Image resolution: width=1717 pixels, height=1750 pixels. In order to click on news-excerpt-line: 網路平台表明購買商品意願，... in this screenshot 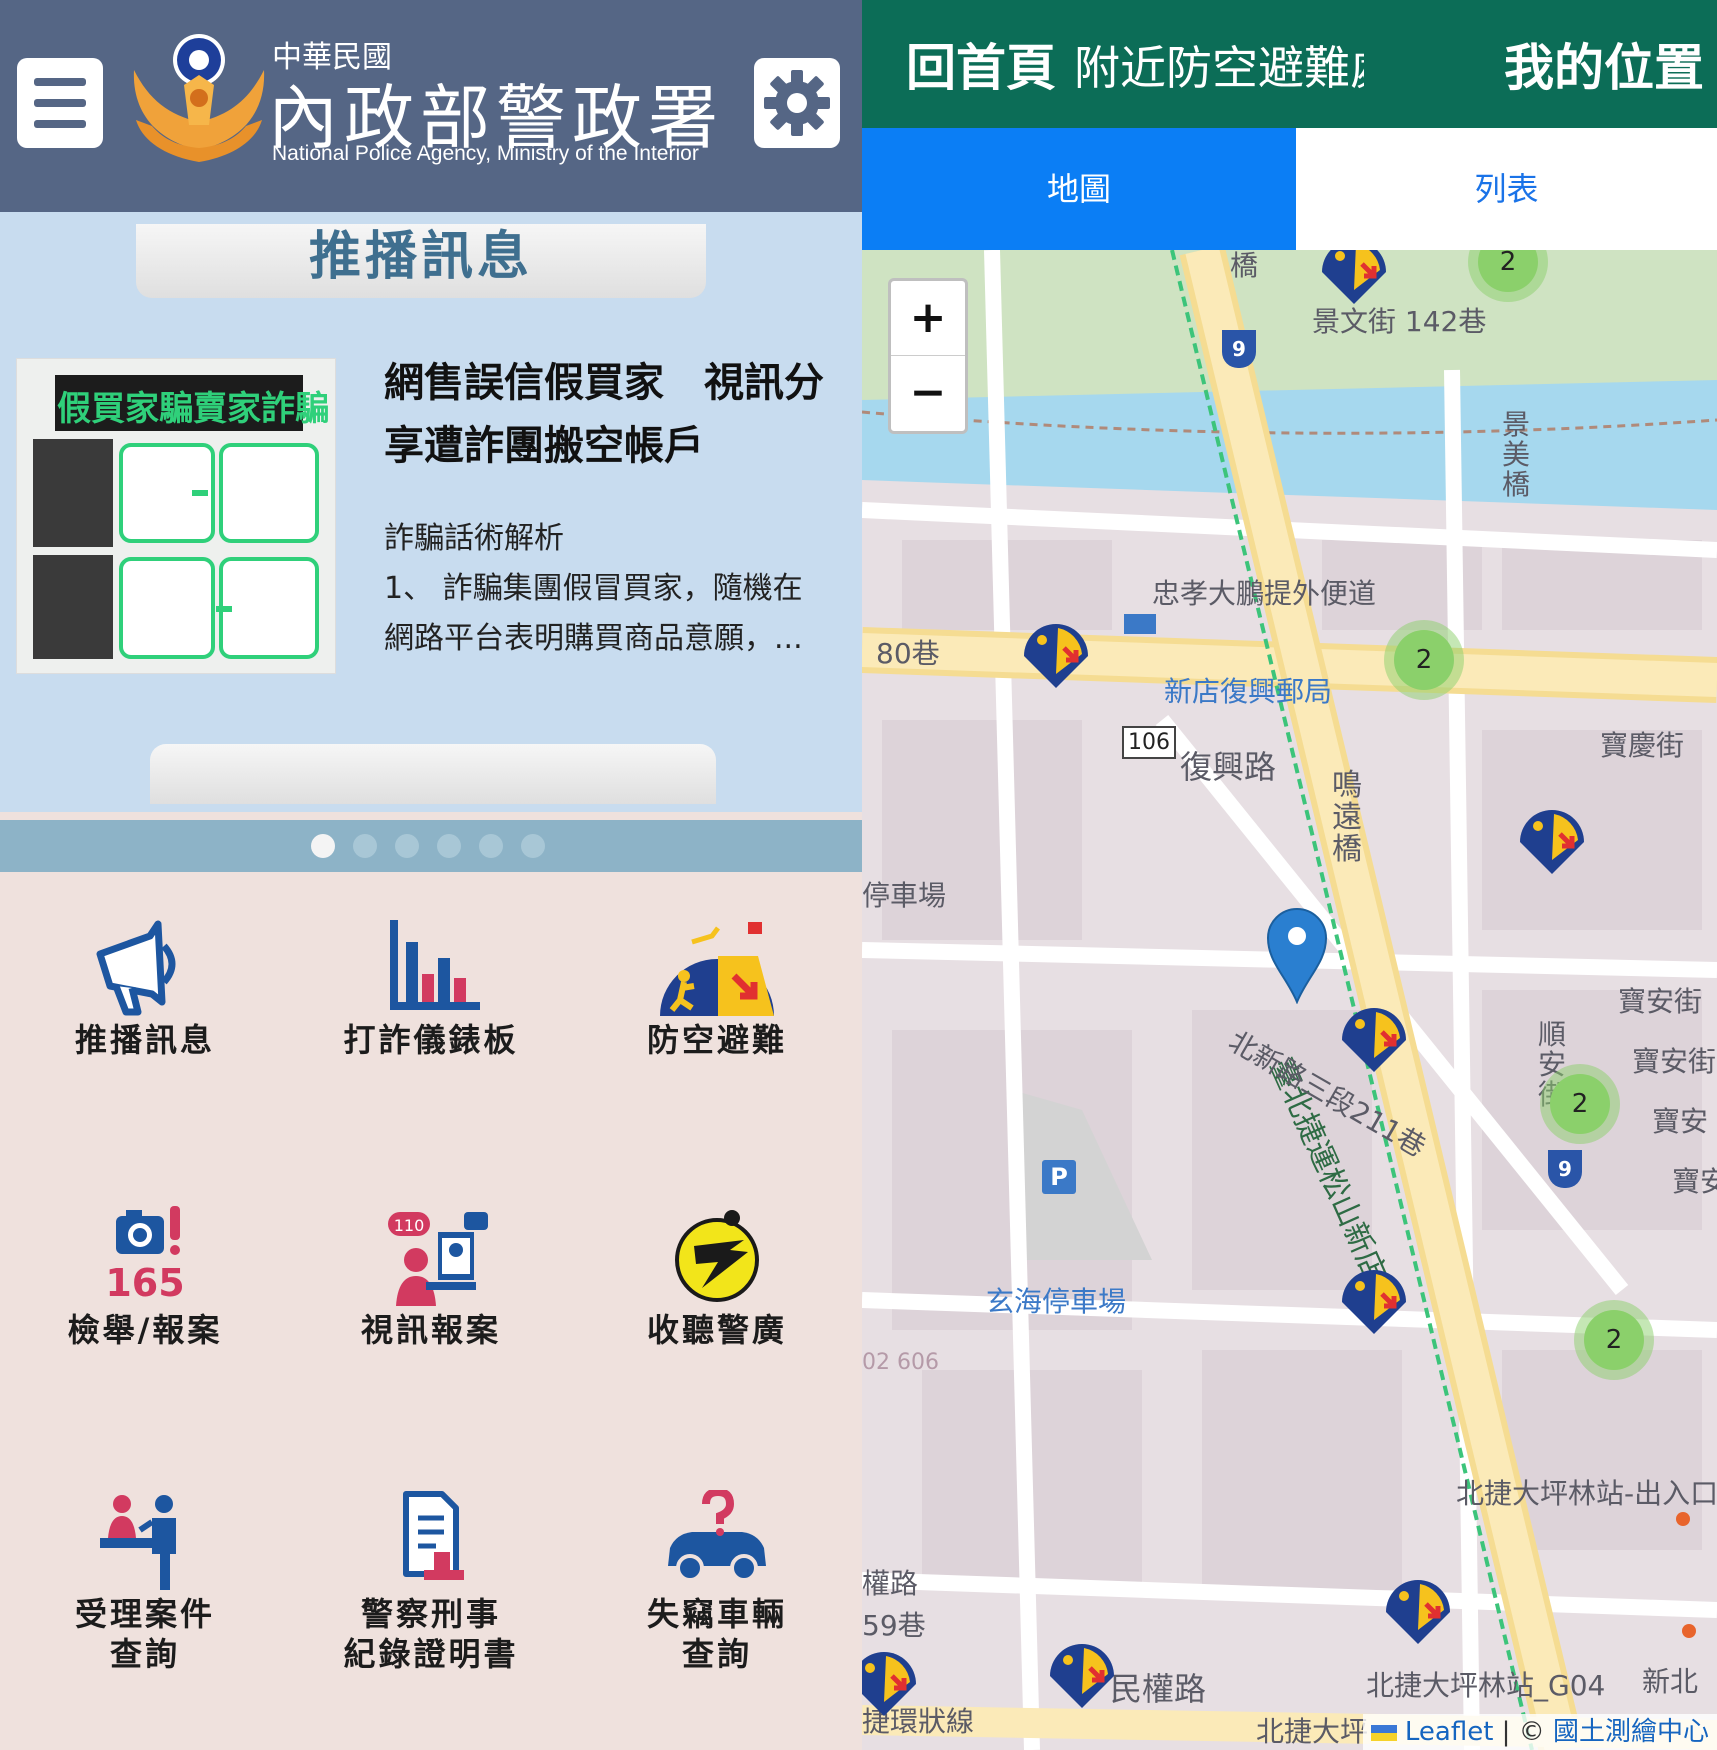, I will do `click(593, 638)`.